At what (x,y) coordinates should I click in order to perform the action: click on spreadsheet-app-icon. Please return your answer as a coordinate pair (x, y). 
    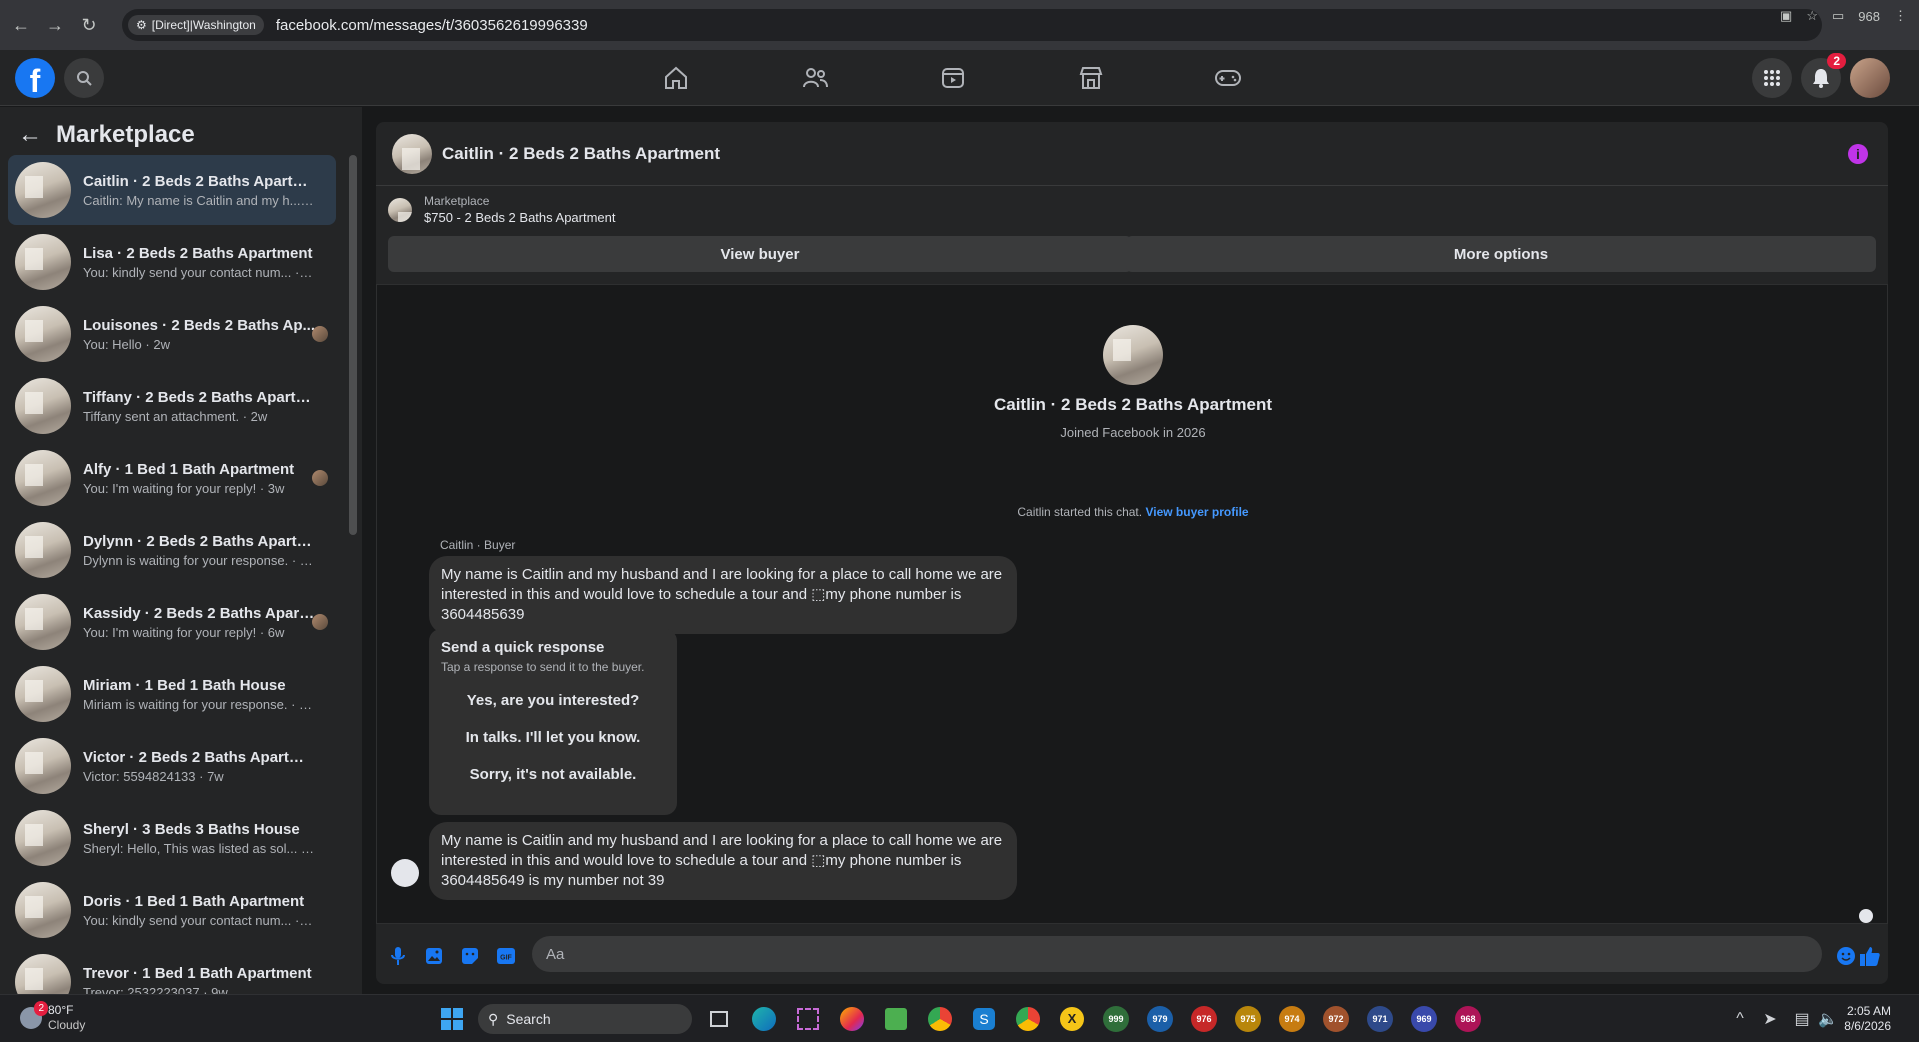
    Looking at the image, I should click on (896, 1019).